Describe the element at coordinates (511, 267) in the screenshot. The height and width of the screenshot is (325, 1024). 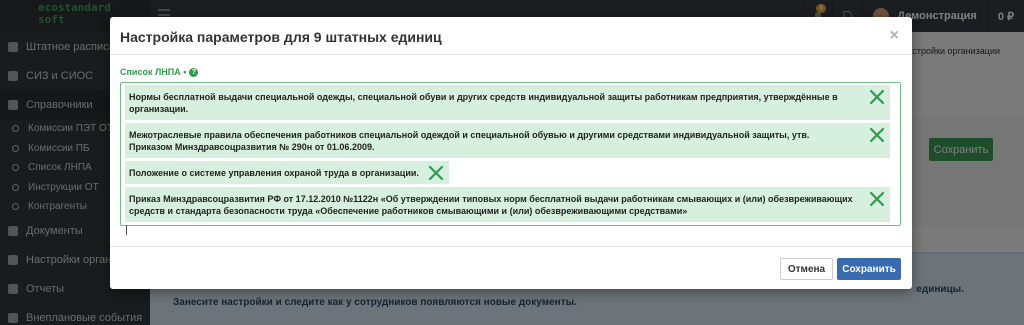
I see `modal-footer: Отмена Сохранить` at that location.